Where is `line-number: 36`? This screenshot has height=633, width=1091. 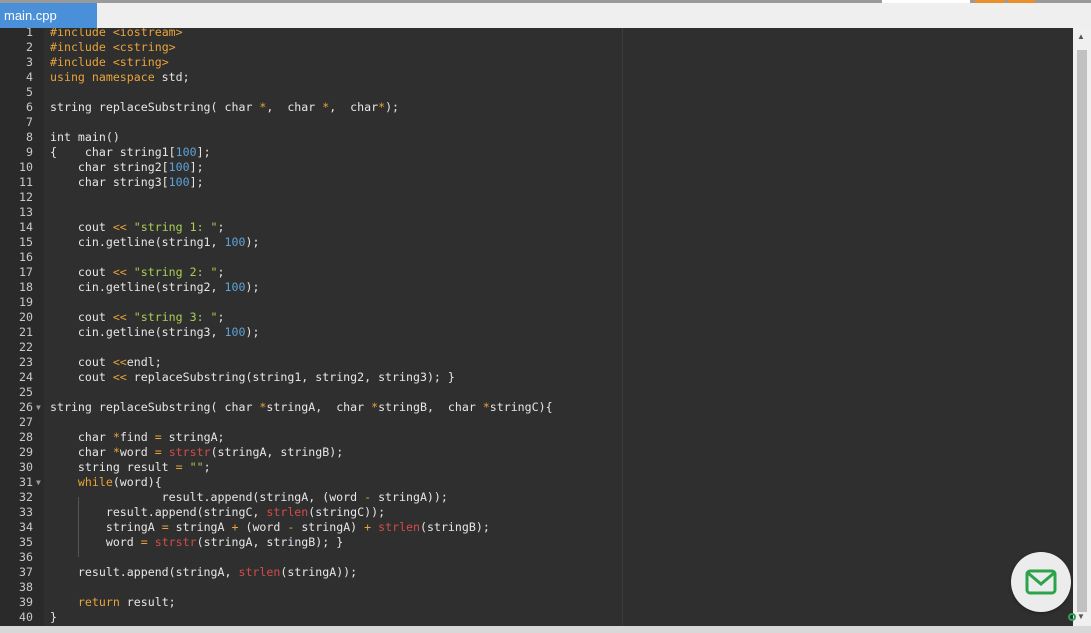
line-number: 36 is located at coordinates (26, 557).